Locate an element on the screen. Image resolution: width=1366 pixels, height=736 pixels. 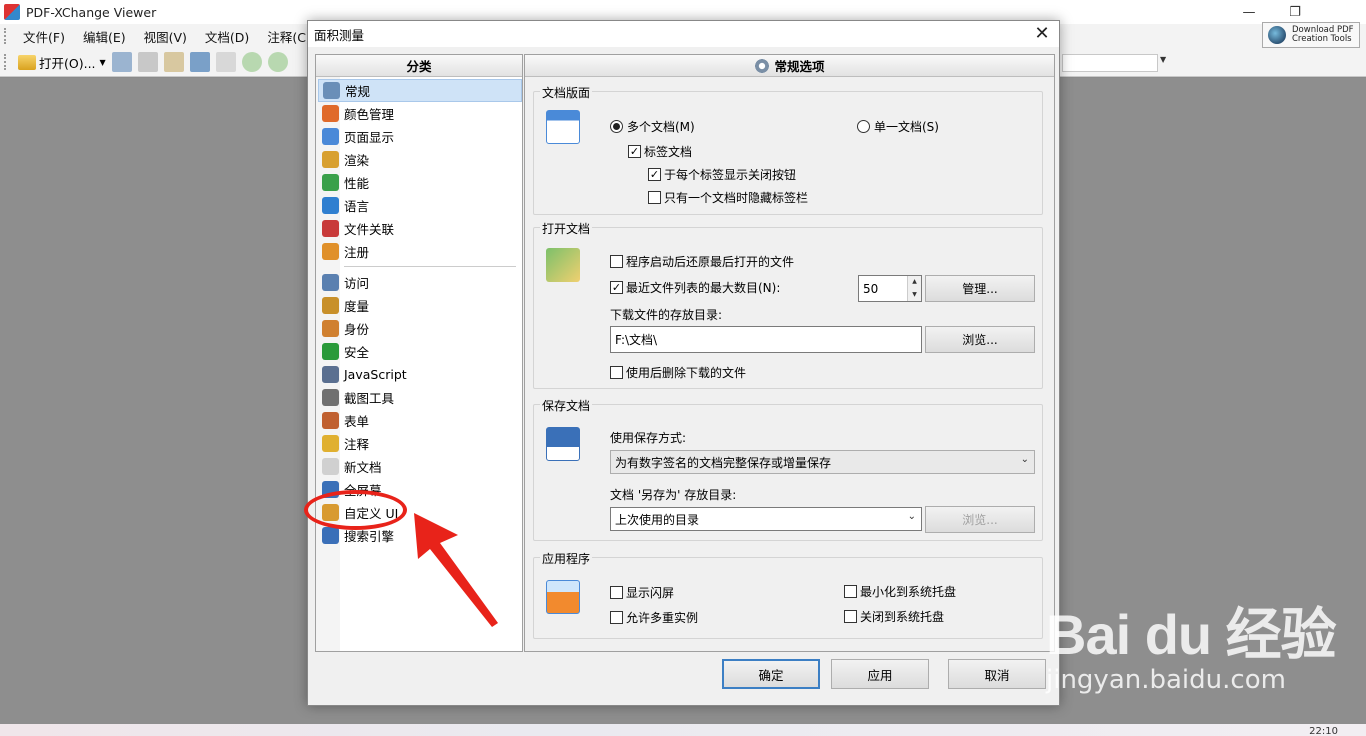
javascript-icon is located at coordinates (330, 374).